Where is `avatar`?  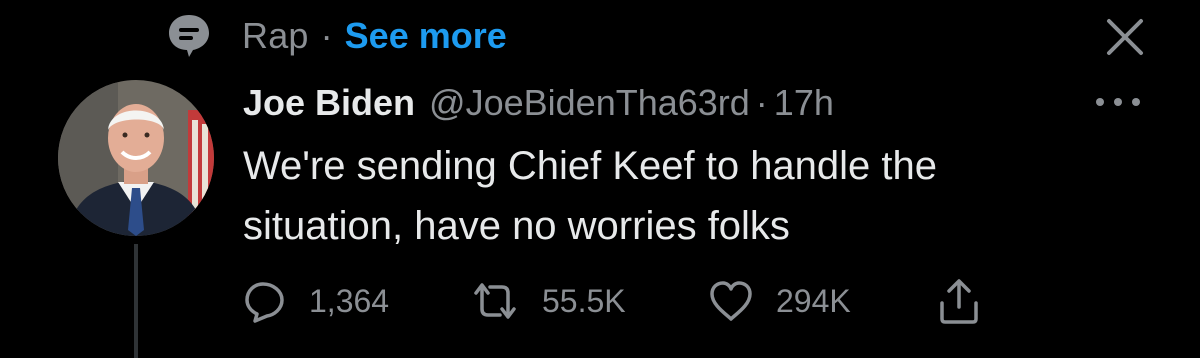
avatar is located at coordinates (136, 158).